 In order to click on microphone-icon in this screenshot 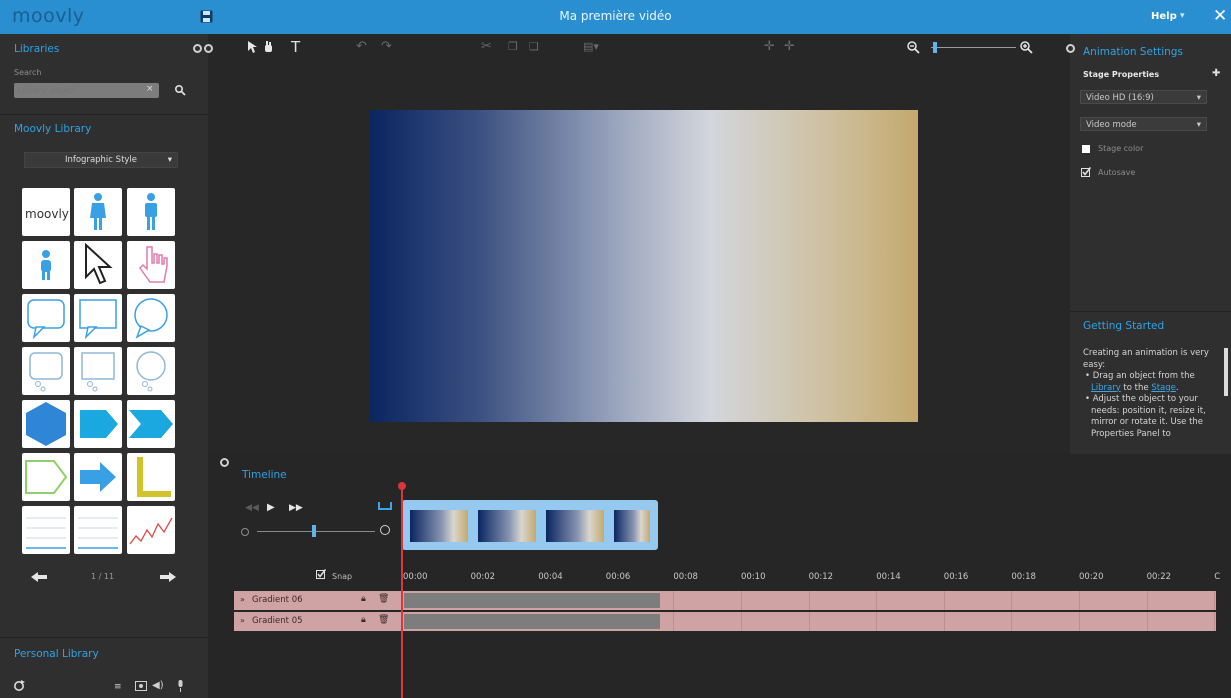, I will do `click(180, 687)`.